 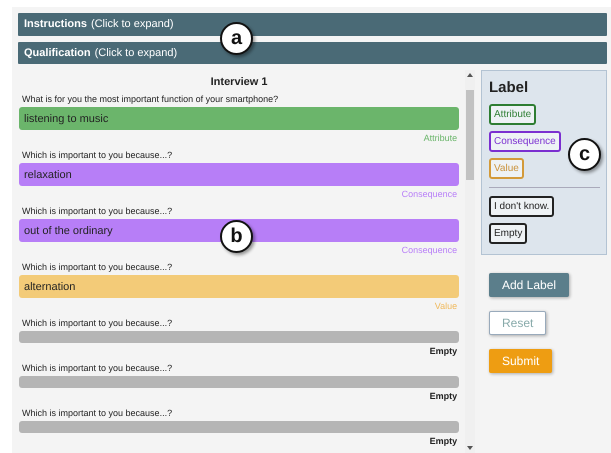 I want to click on scroll-up-icon, so click(x=470, y=75).